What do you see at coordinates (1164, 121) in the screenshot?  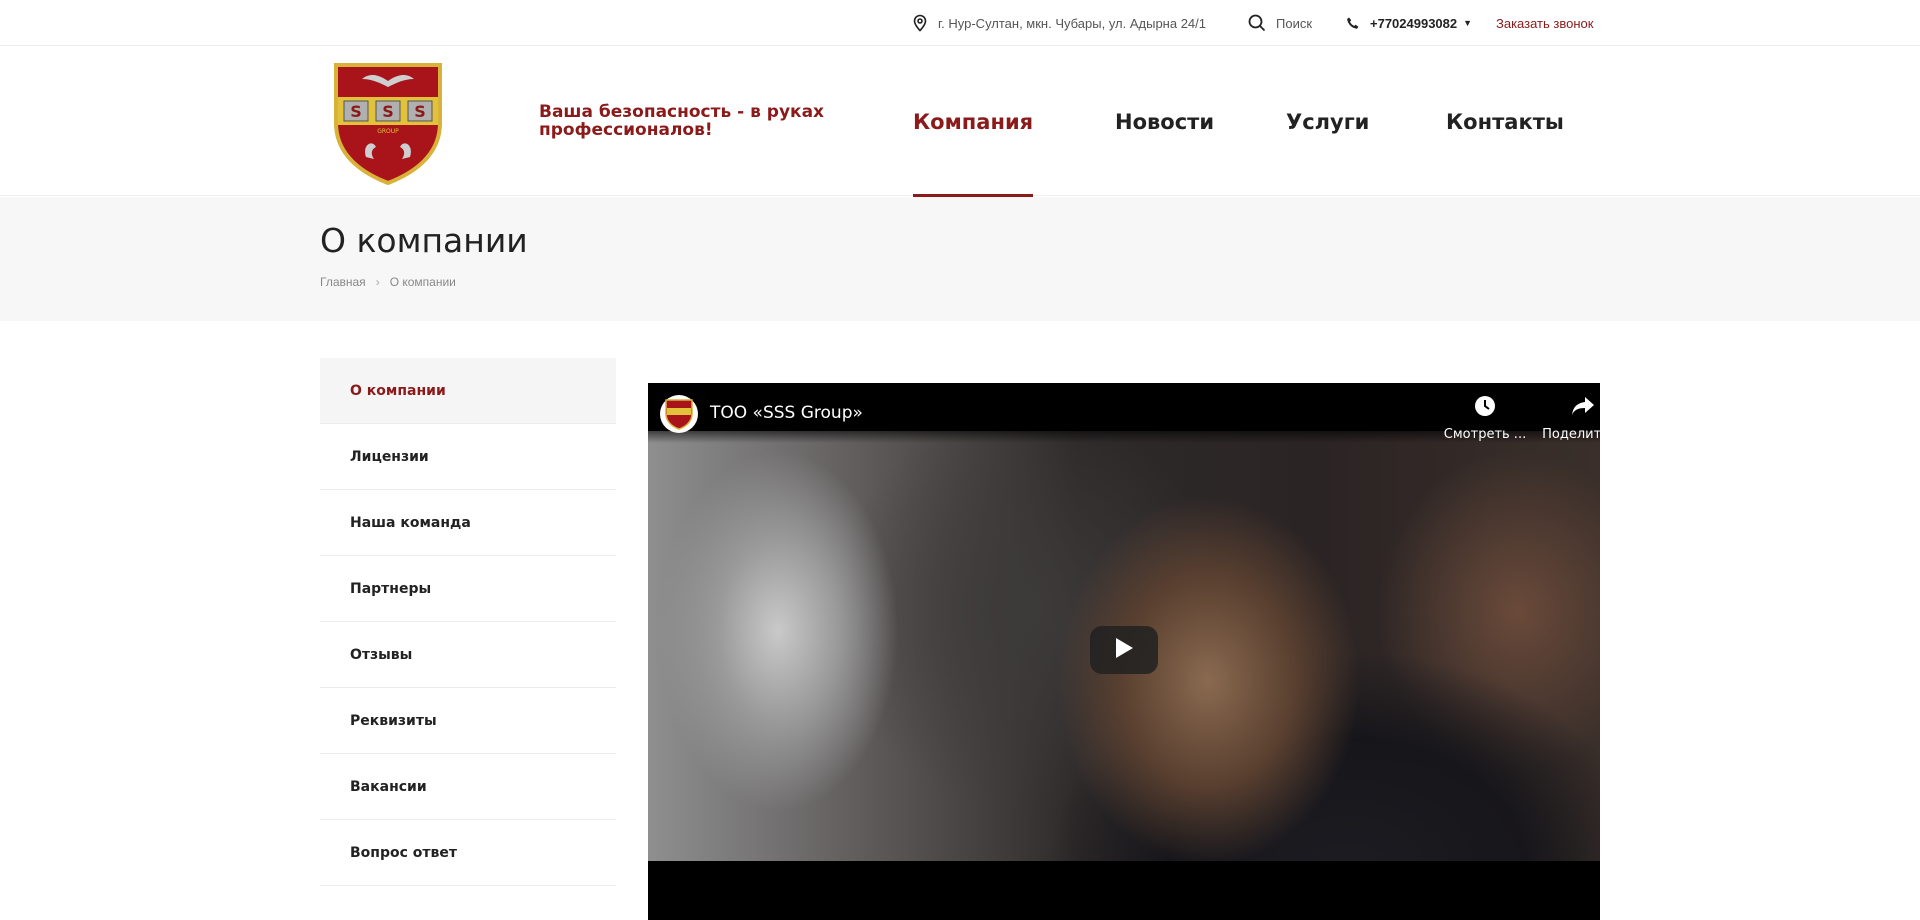 I see `nav-news: Новости` at bounding box center [1164, 121].